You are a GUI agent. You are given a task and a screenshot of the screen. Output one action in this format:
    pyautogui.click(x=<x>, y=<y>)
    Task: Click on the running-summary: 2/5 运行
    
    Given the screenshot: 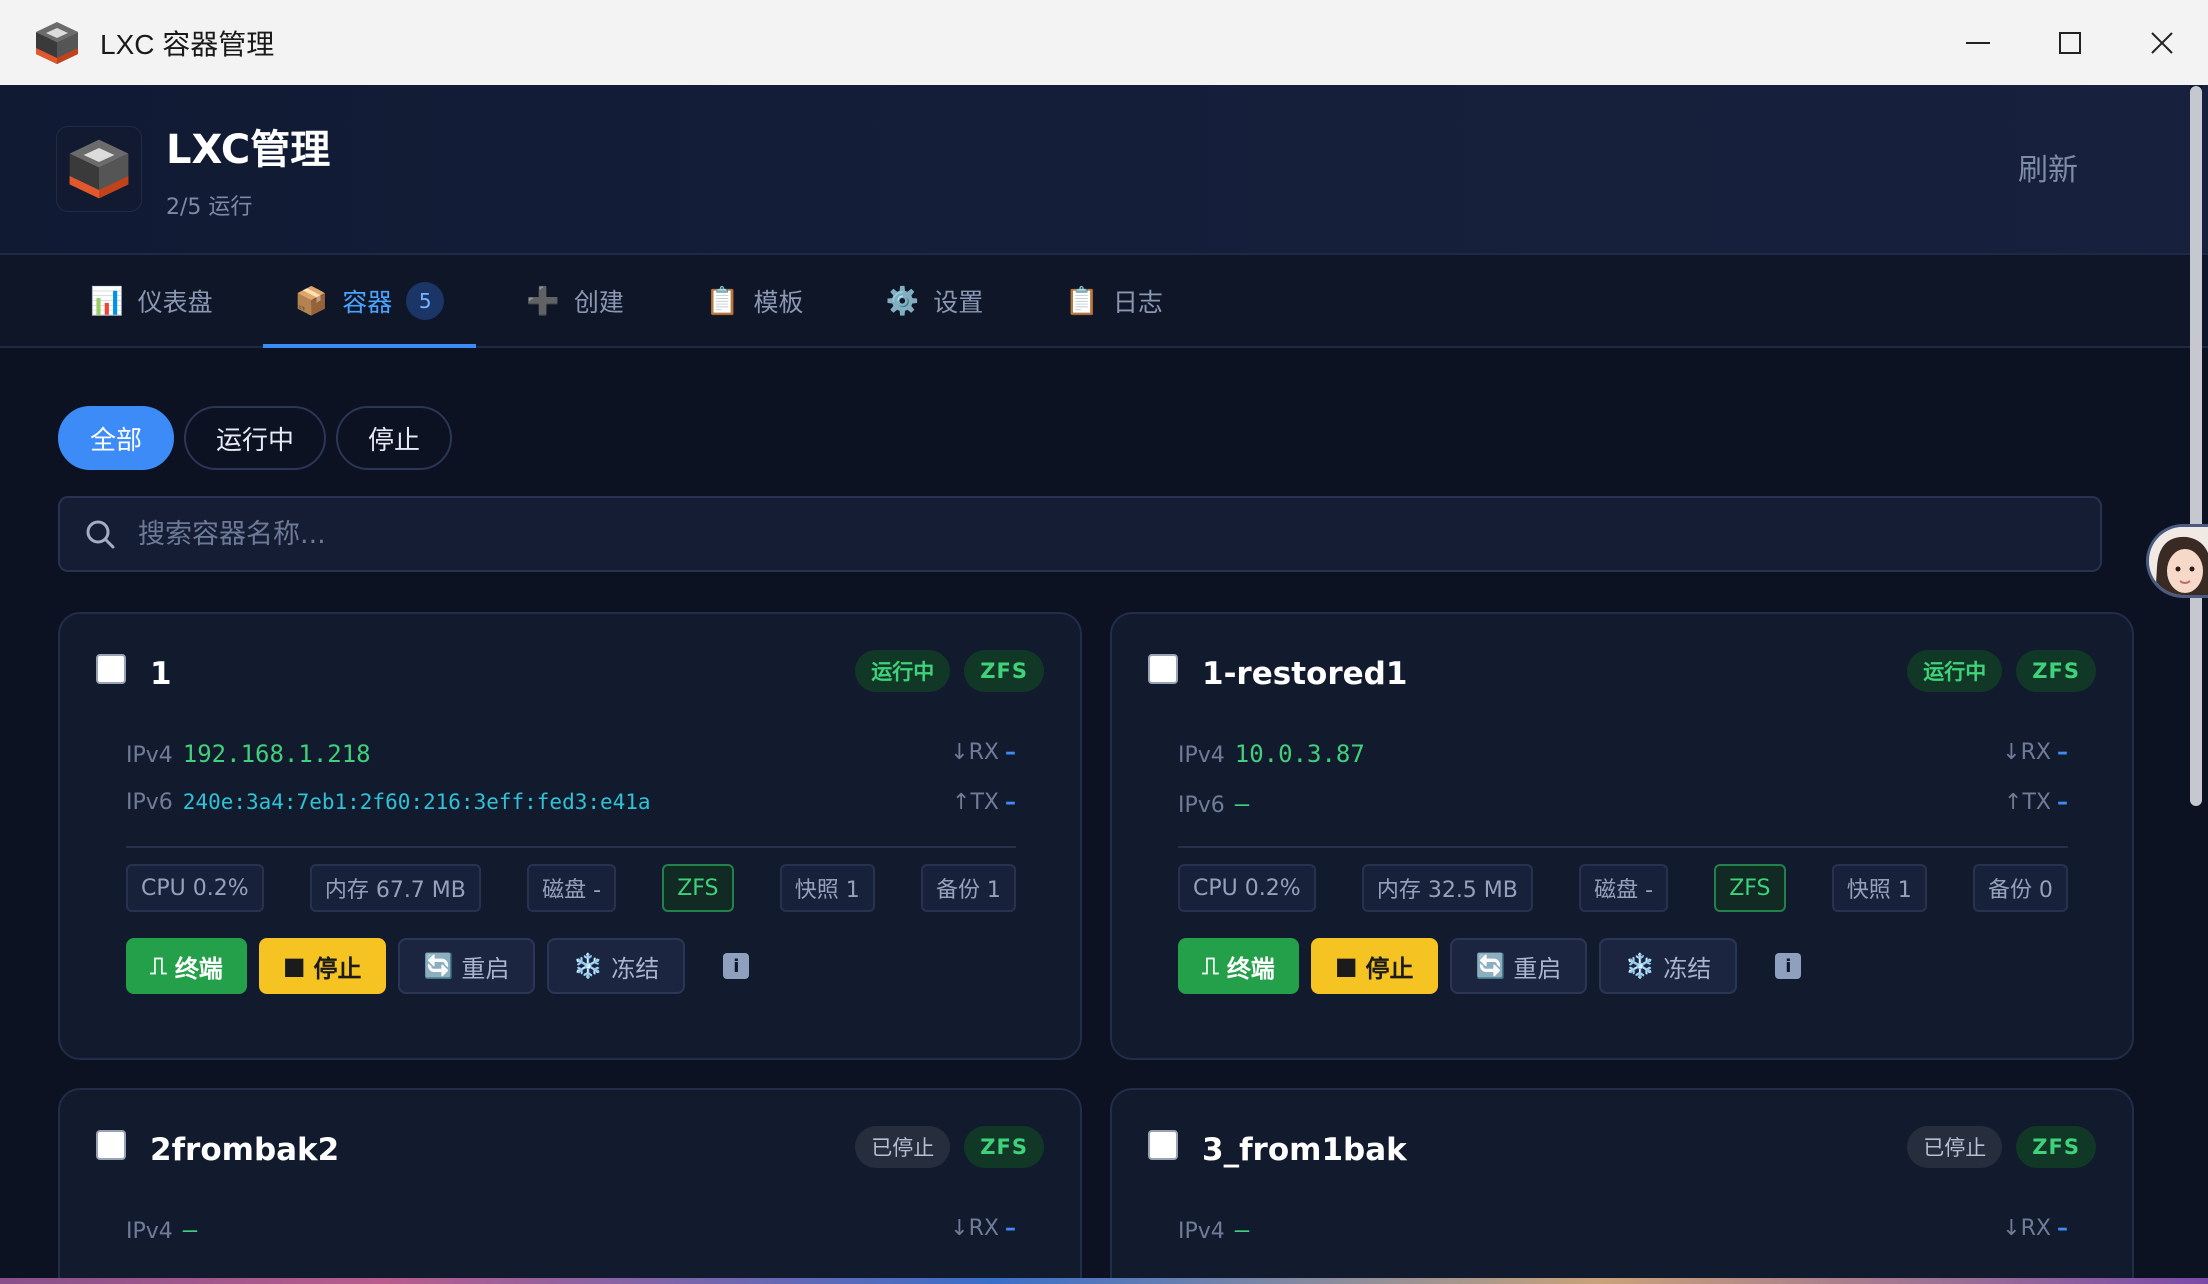 What is the action you would take?
    pyautogui.click(x=209, y=207)
    